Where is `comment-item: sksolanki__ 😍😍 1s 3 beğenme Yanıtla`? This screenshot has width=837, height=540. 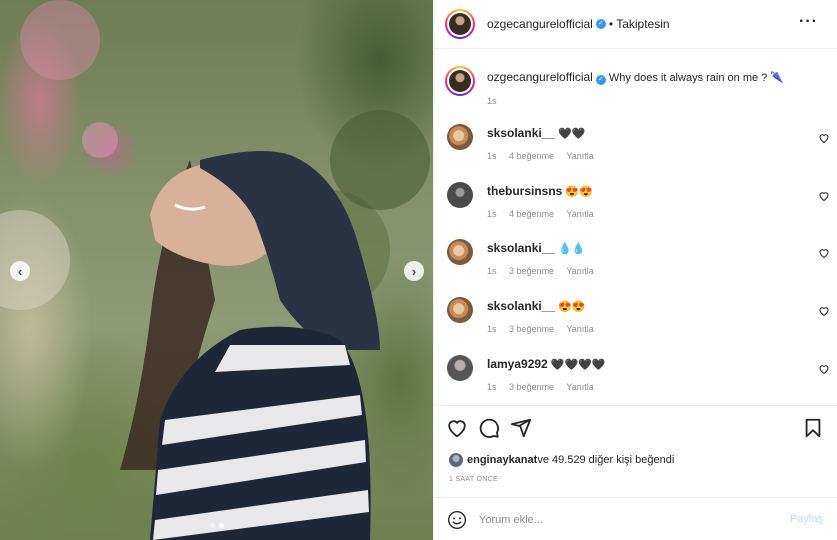
comment-item: sksolanki__ 😍😍 1s 3 beğenme Yanıtla is located at coordinates (637, 321).